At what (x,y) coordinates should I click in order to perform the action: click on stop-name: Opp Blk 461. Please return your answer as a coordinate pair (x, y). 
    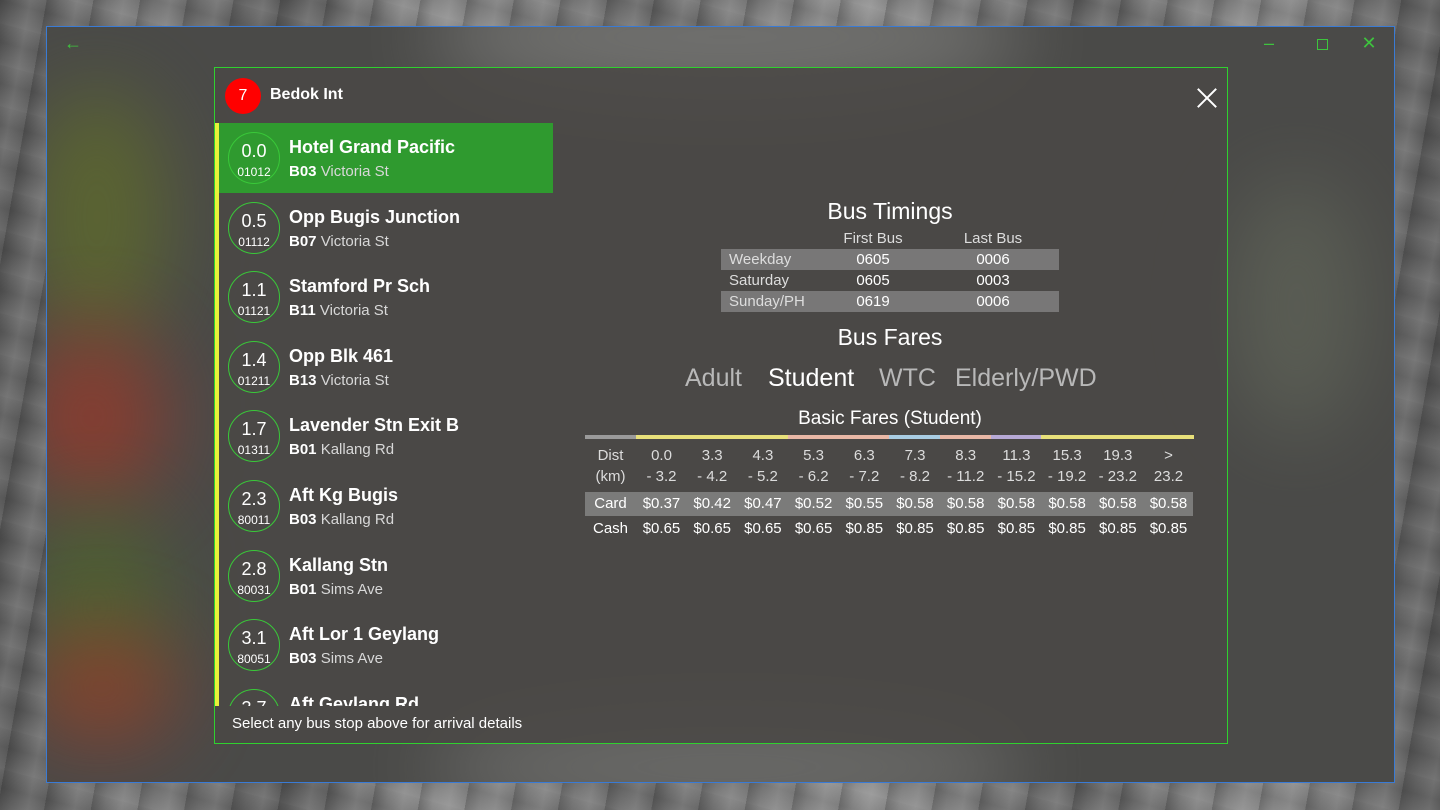
    Looking at the image, I should click on (341, 355).